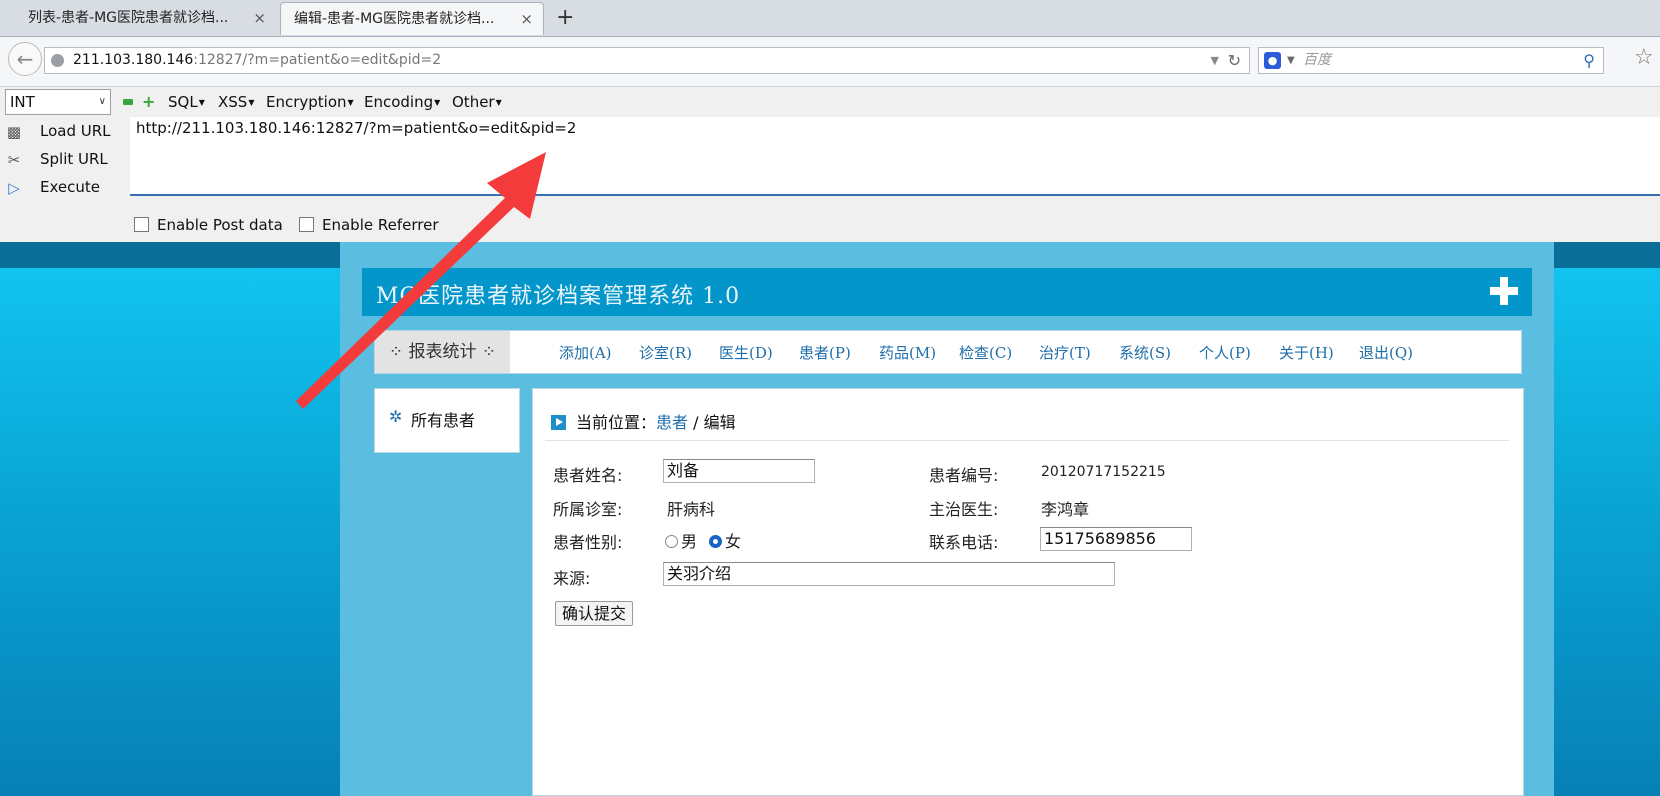  I want to click on nav-logout: 退出(Q), so click(1386, 352).